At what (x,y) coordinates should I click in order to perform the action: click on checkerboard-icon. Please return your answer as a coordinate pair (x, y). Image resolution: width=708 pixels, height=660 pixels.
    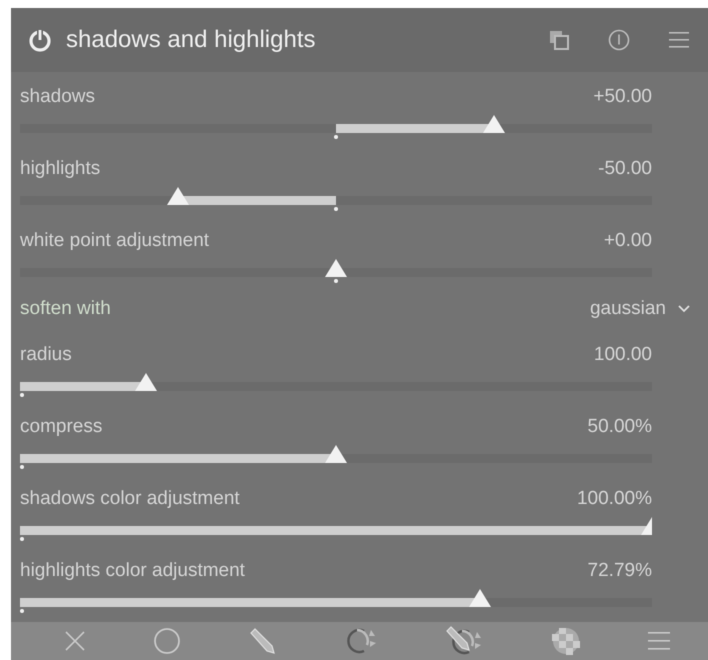
    Looking at the image, I should click on (566, 641).